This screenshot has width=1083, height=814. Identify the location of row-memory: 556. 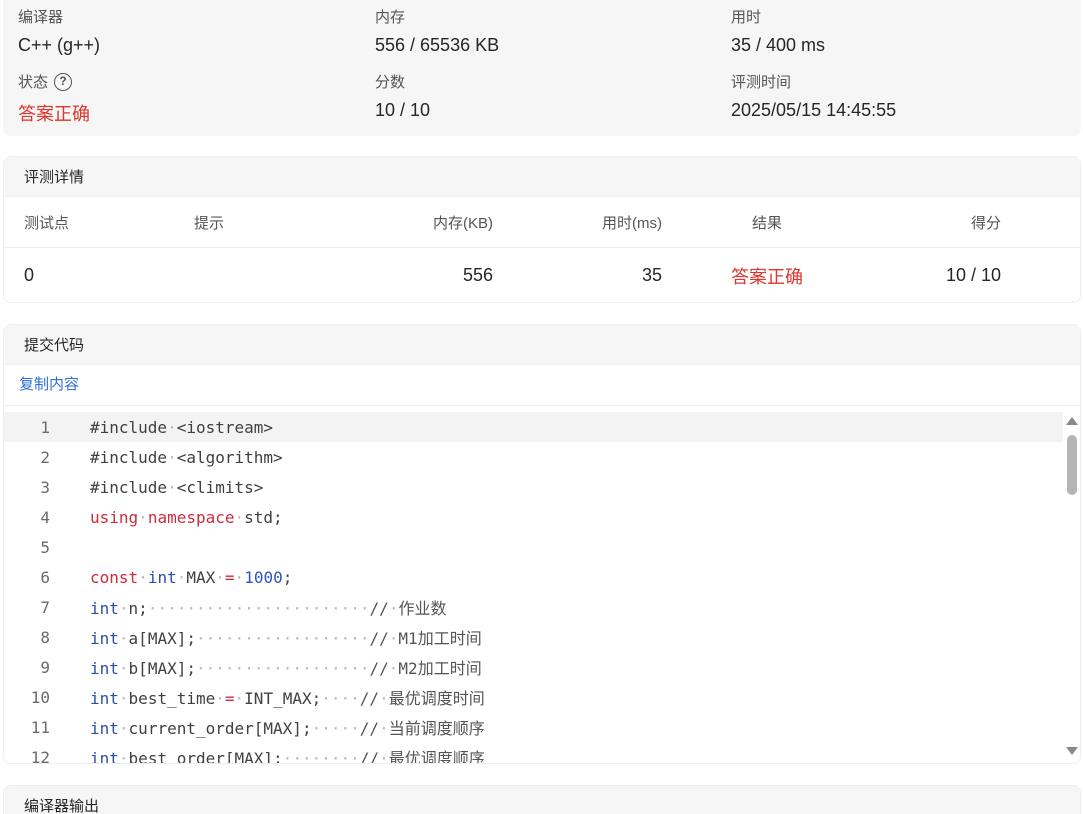
(477, 275).